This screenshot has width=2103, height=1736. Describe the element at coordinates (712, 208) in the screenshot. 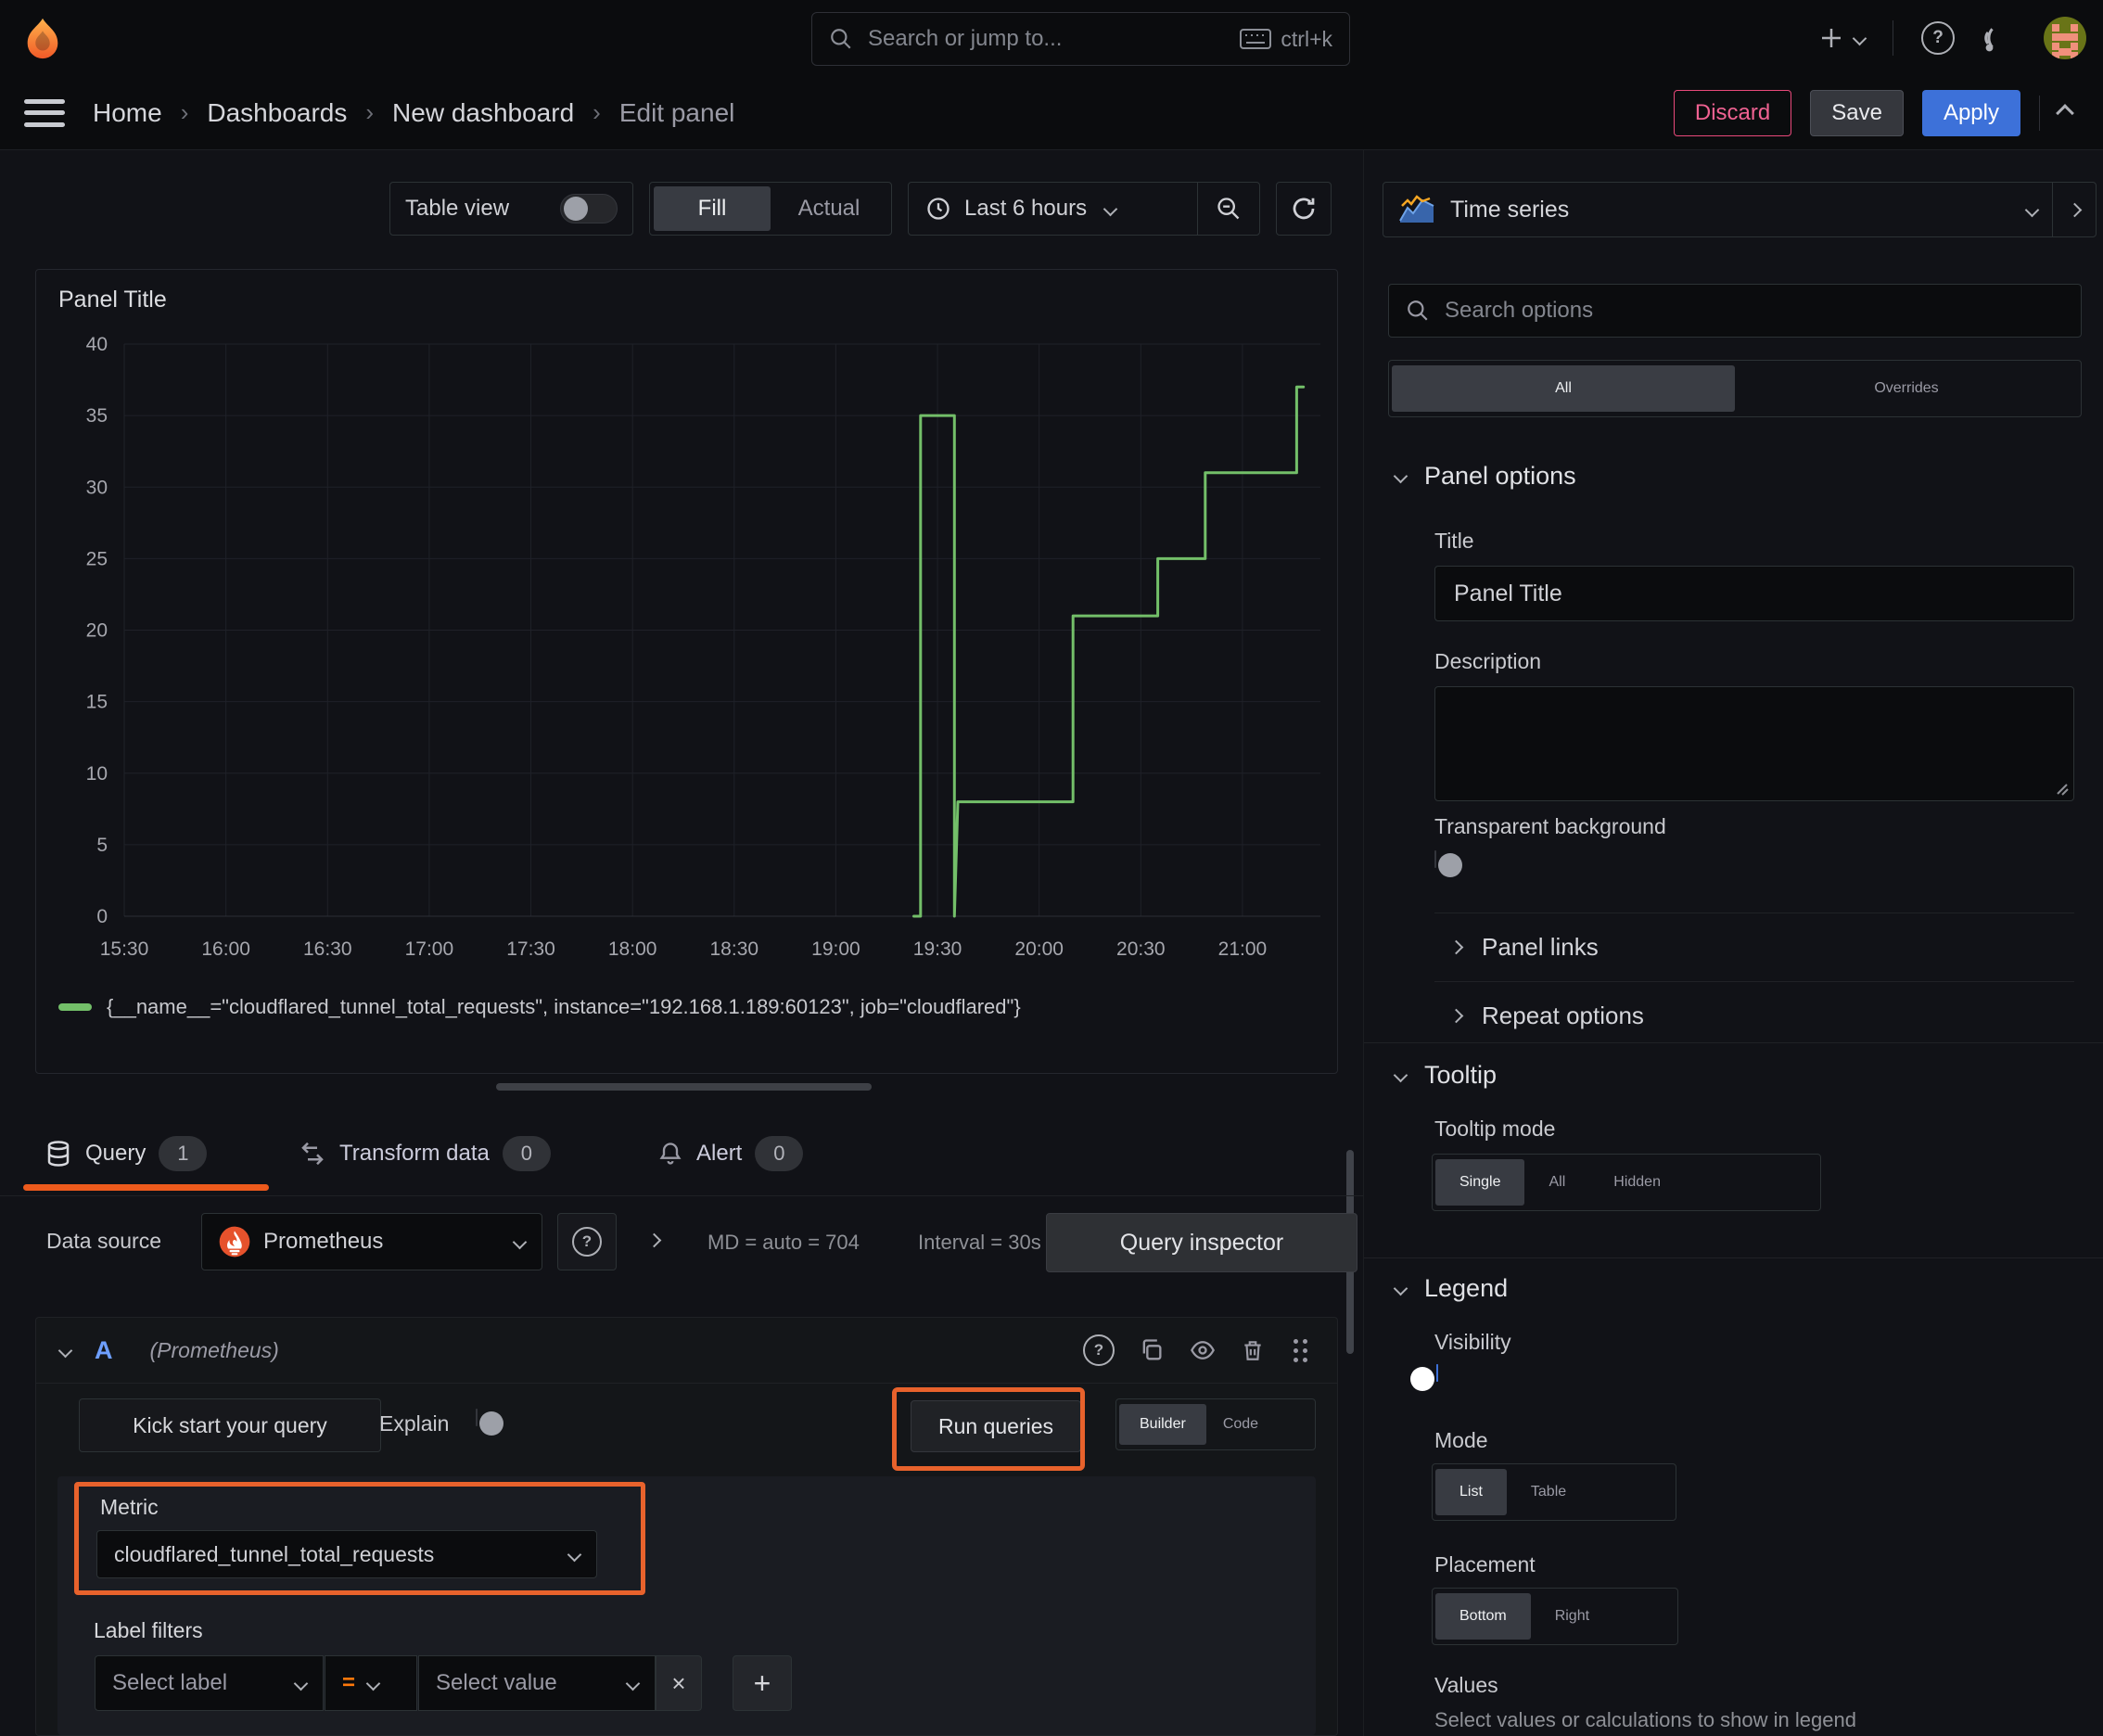

I see `fill-option: Fill` at that location.